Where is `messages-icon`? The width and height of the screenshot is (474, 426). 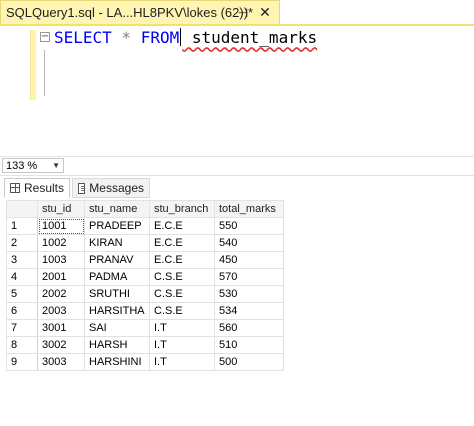
messages-icon is located at coordinates (82, 188).